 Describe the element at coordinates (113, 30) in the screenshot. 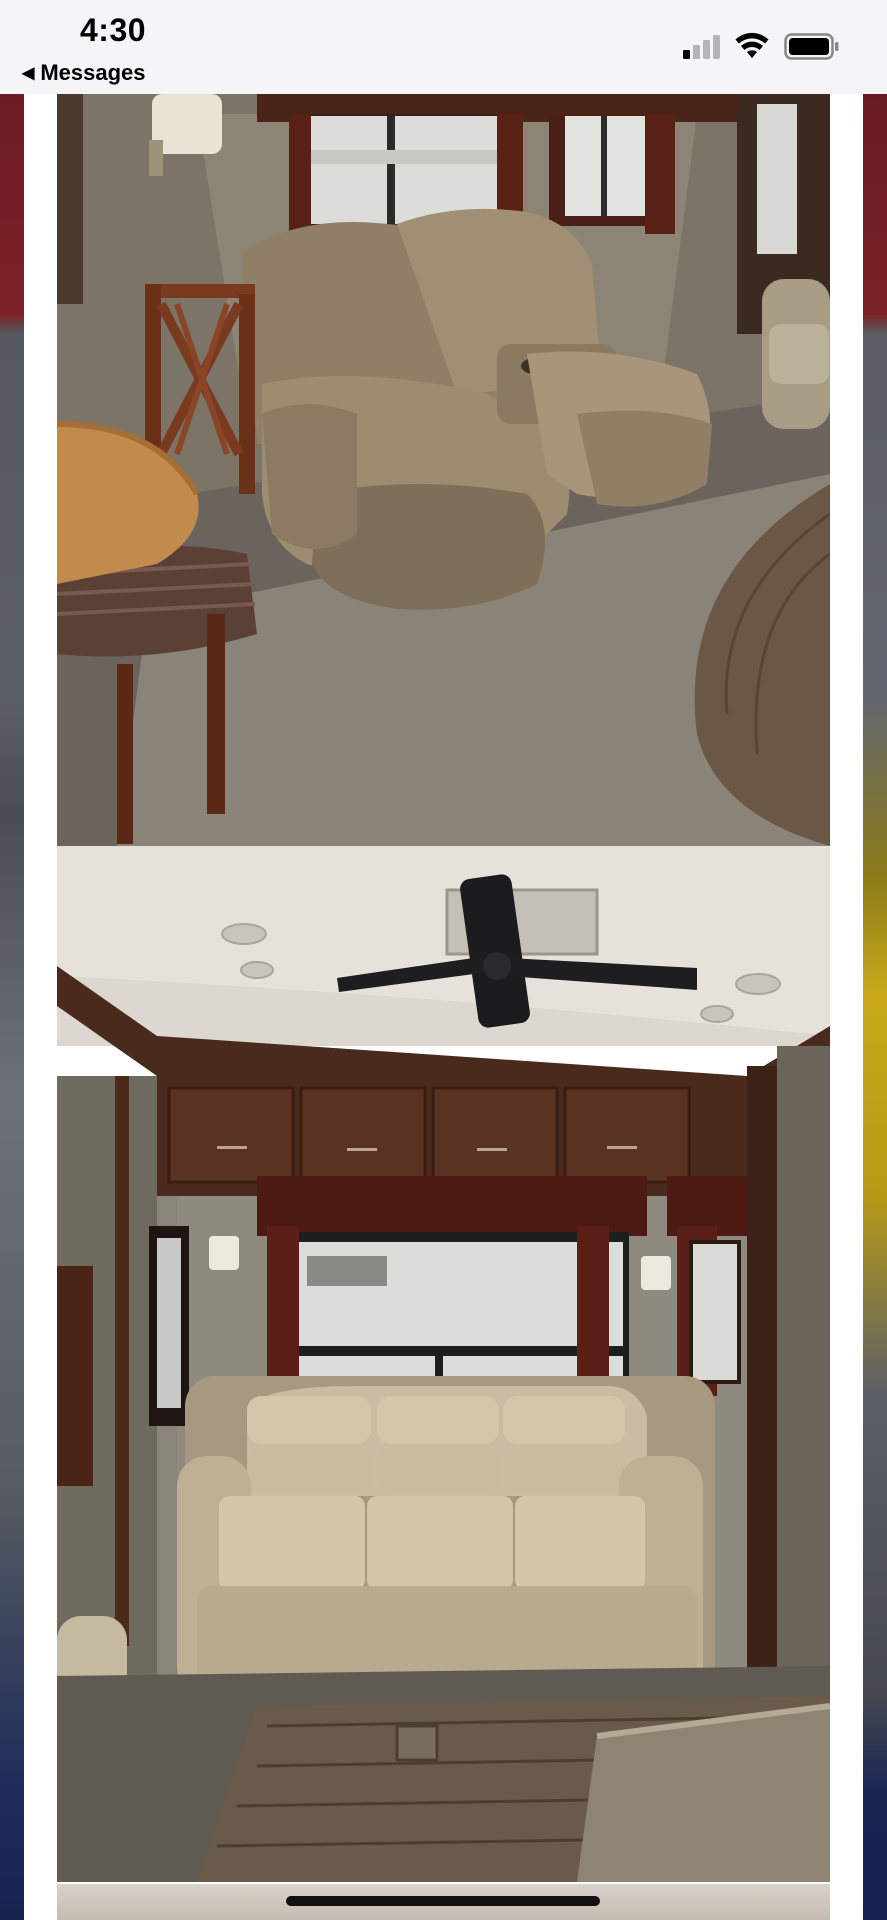

I see `status-time: 4:30` at that location.